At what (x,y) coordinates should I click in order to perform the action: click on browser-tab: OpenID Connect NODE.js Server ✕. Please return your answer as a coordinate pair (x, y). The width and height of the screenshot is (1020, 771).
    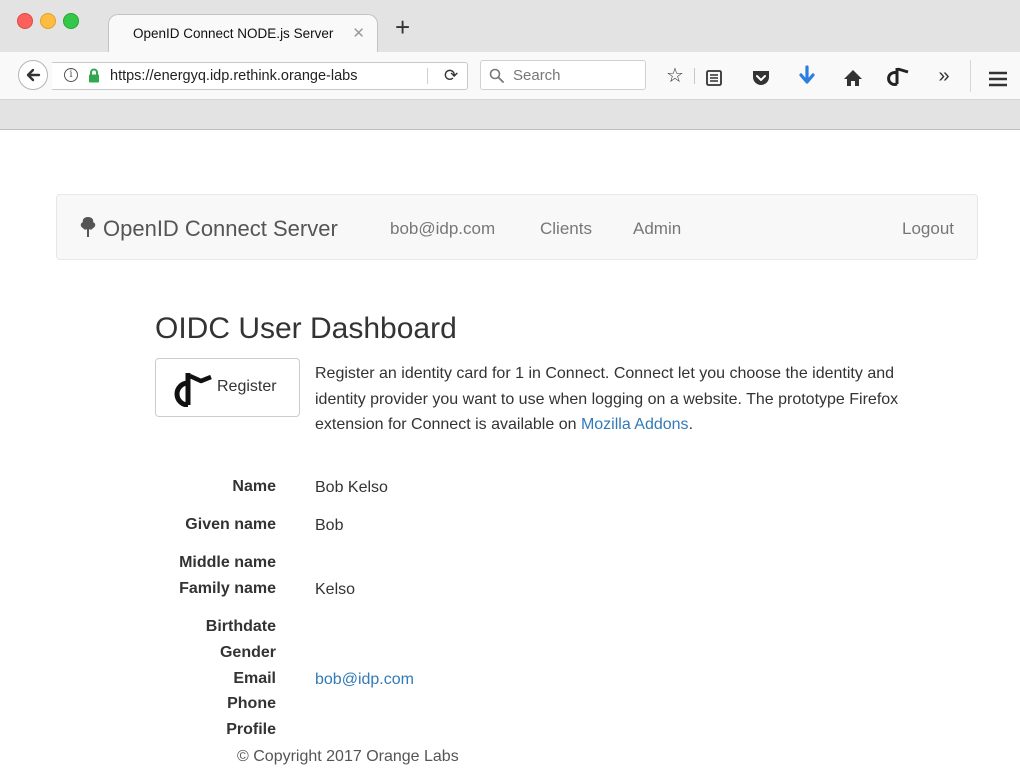
    Looking at the image, I should click on (243, 33).